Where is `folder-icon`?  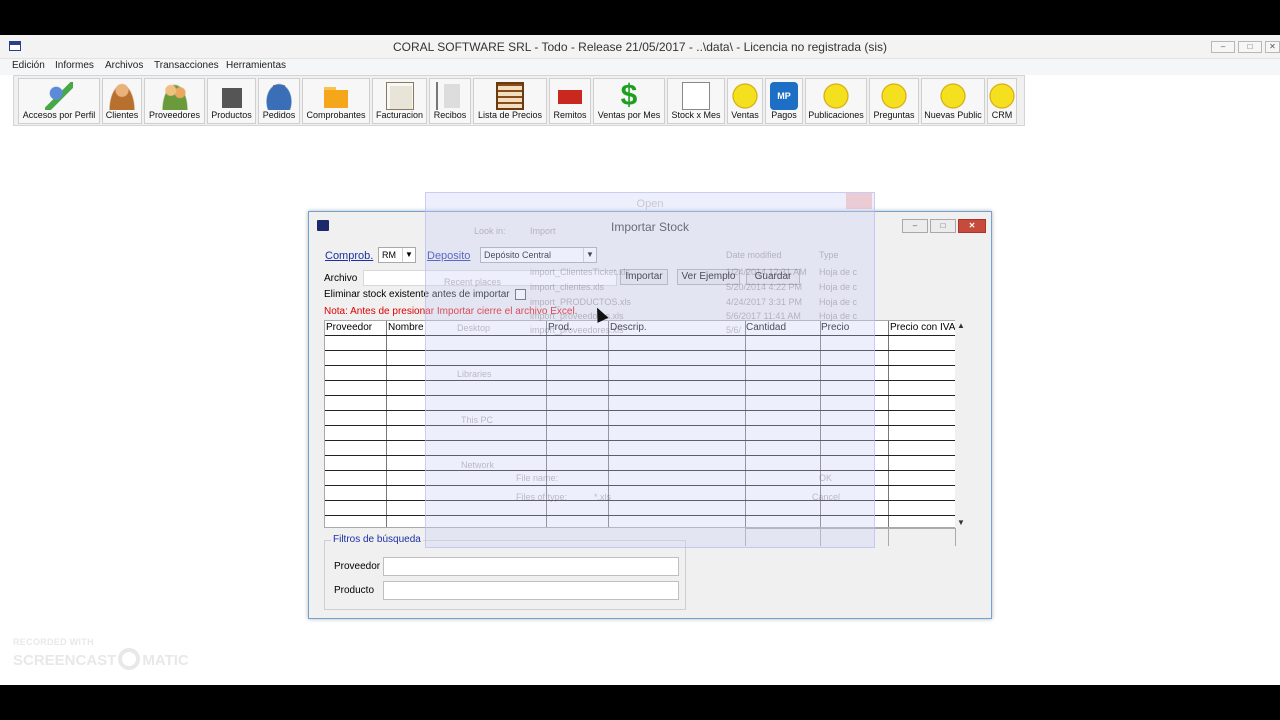
folder-icon is located at coordinates (336, 96).